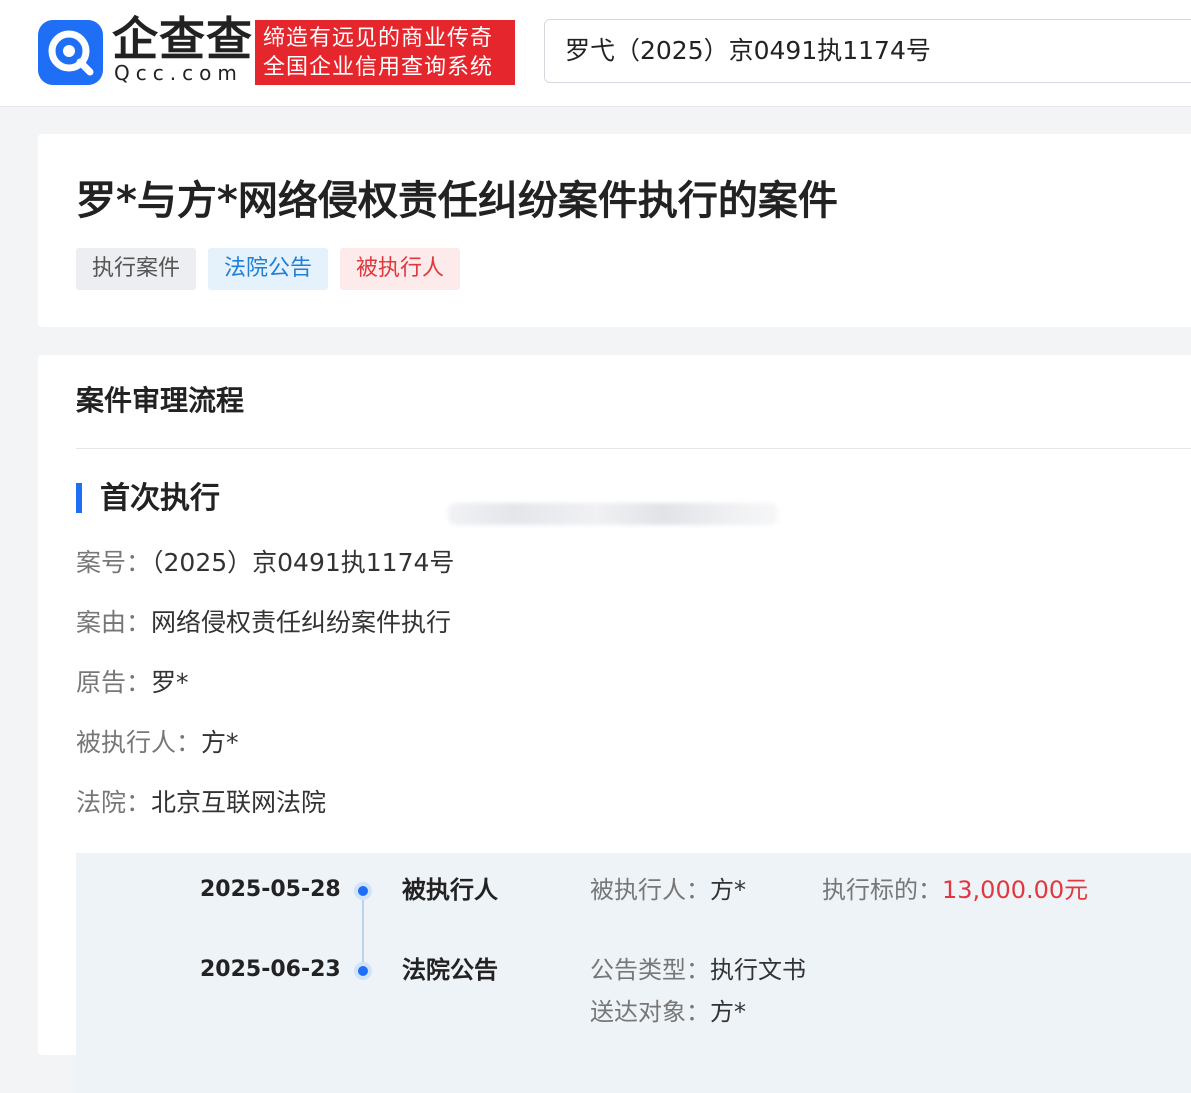 This screenshot has height=1093, width=1191. I want to click on timeline-date: 2025-05-28, so click(270, 889).